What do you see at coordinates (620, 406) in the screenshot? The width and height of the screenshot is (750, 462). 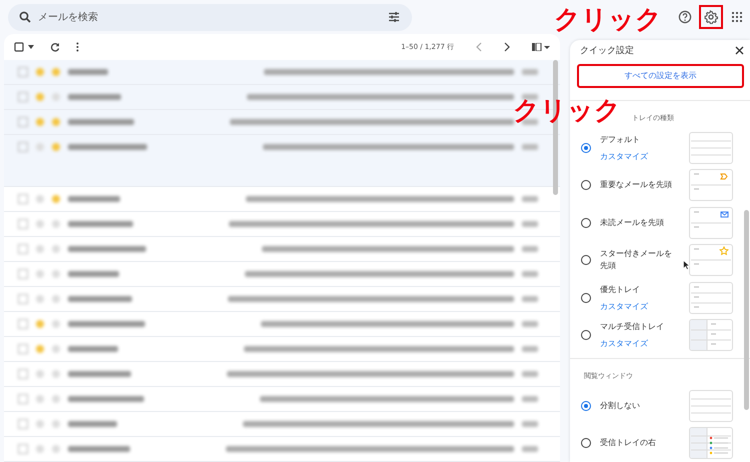 I see `option-label: 分割しない` at bounding box center [620, 406].